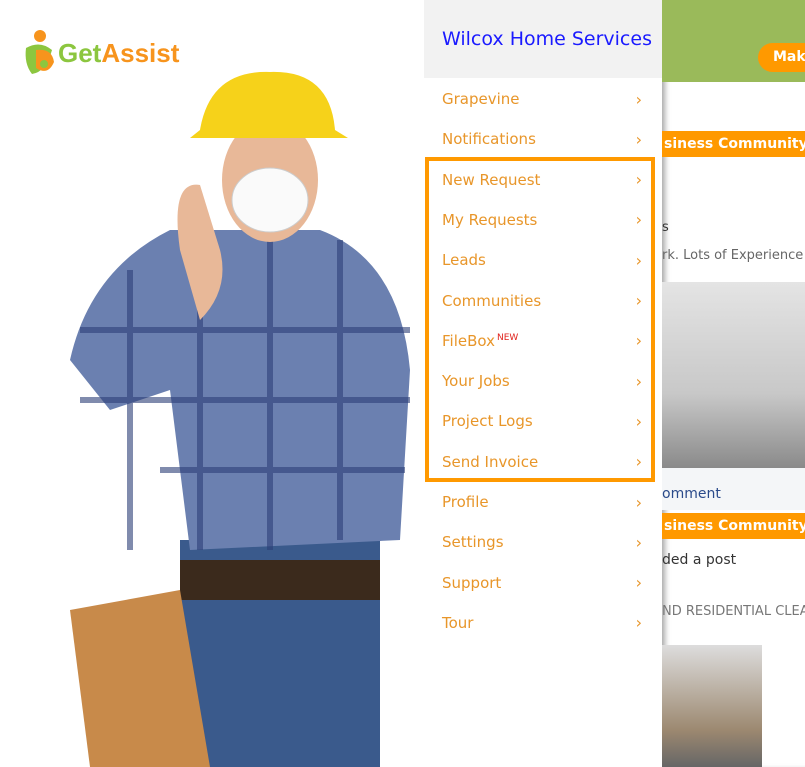 This screenshot has height=767, width=805. What do you see at coordinates (733, 255) in the screenshot?
I see `post-text: rk. Lots of Experience` at bounding box center [733, 255].